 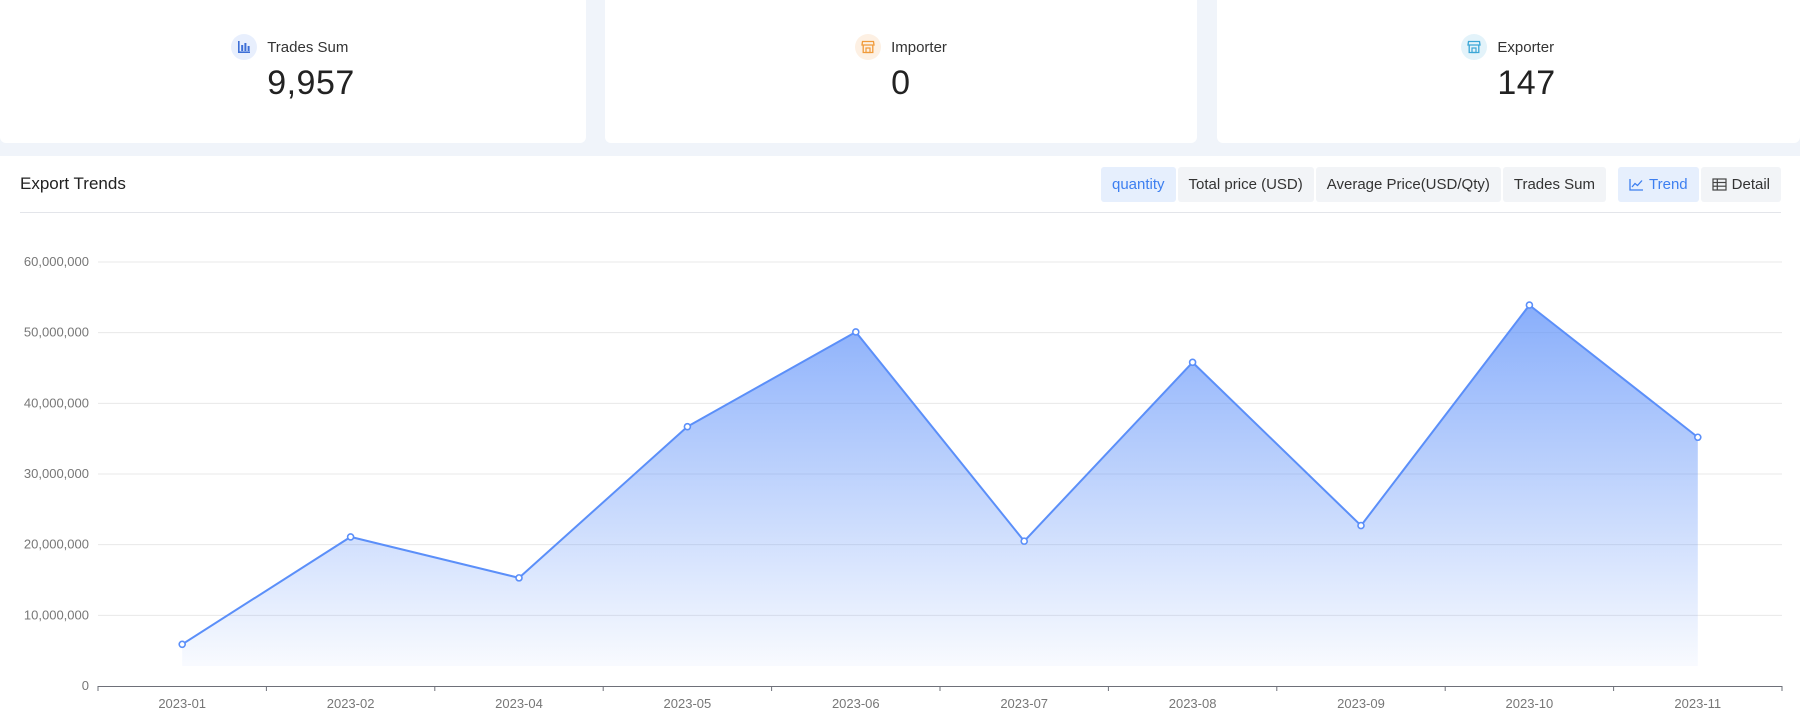 What do you see at coordinates (244, 47) in the screenshot?
I see `bar-chart-icon` at bounding box center [244, 47].